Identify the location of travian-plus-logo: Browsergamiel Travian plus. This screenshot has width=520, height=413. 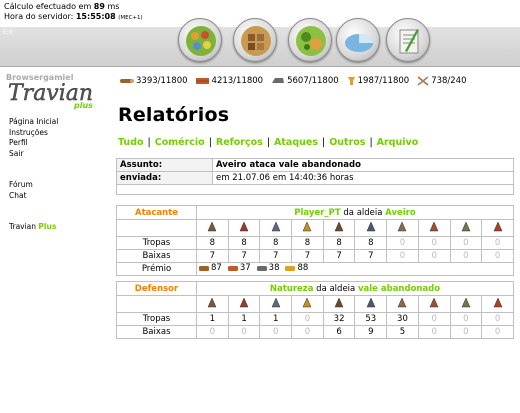
(59, 92).